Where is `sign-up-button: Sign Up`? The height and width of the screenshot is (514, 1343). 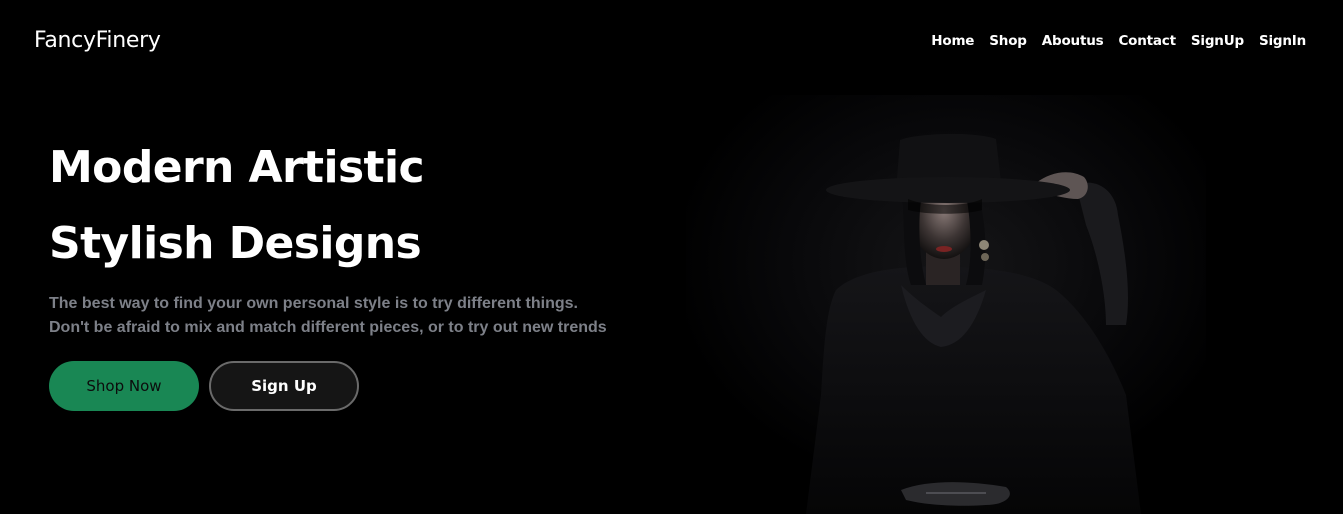 sign-up-button: Sign Up is located at coordinates (284, 386).